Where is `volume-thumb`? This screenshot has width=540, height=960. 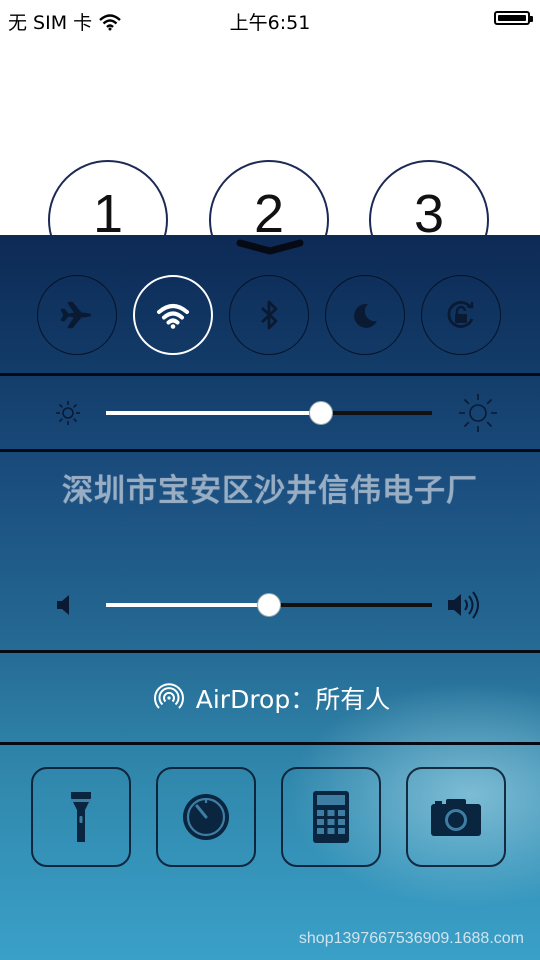 volume-thumb is located at coordinates (269, 605).